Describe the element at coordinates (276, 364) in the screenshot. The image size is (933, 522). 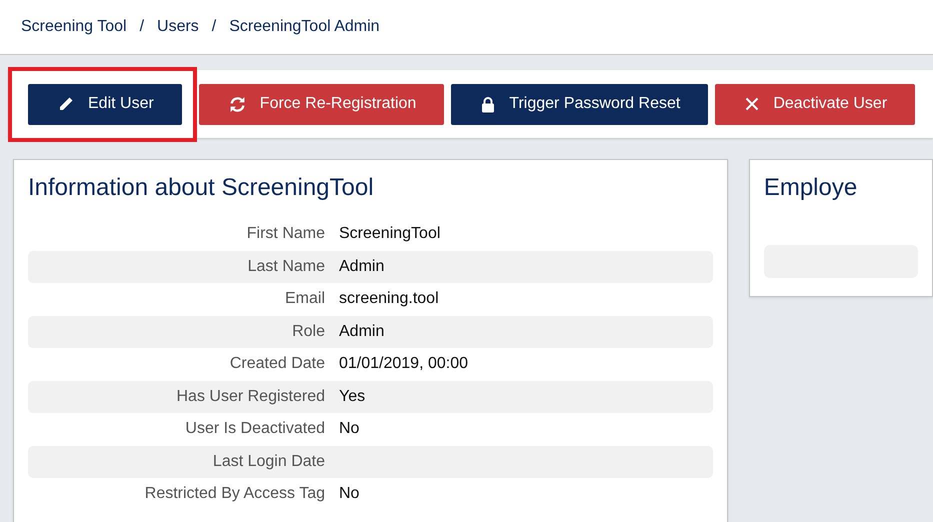
I see `field-label: Created Date` at that location.